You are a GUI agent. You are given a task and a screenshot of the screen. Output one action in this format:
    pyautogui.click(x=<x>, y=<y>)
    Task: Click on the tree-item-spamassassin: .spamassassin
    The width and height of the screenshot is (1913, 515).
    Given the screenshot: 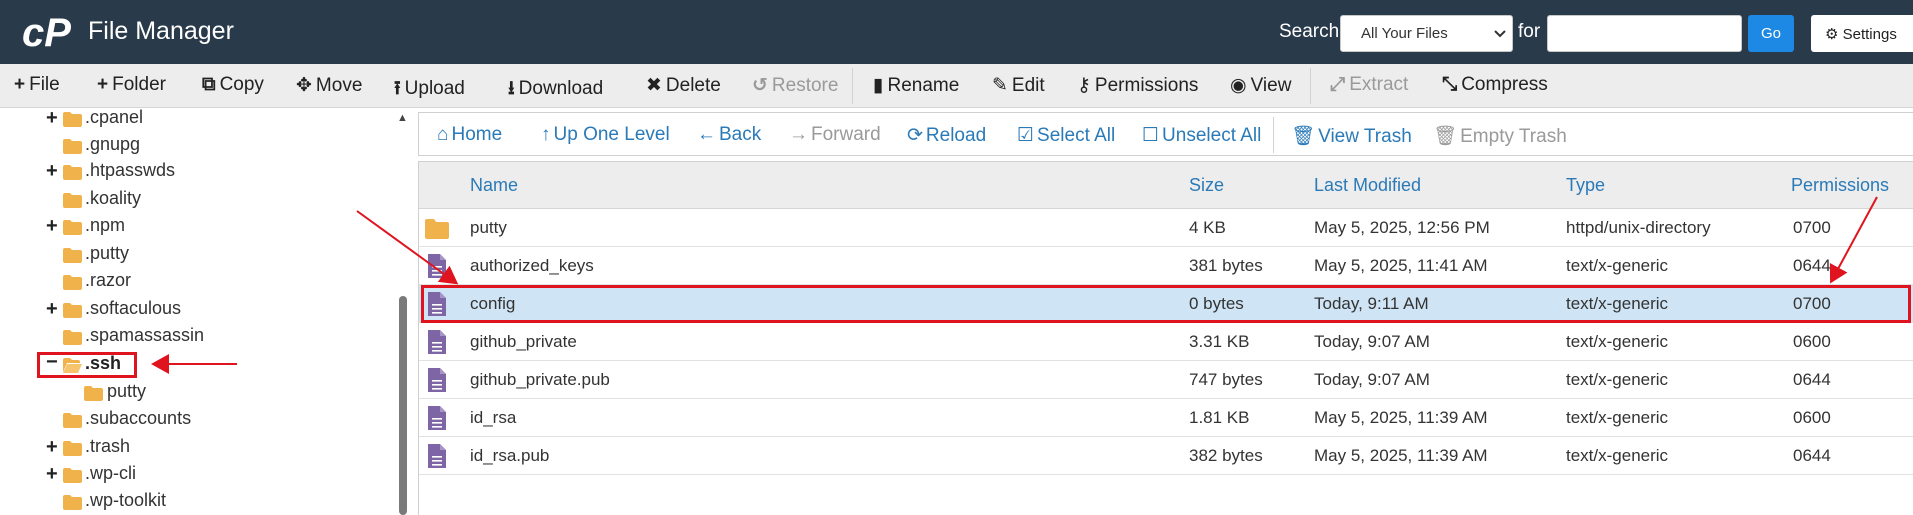 What is the action you would take?
    pyautogui.click(x=146, y=337)
    